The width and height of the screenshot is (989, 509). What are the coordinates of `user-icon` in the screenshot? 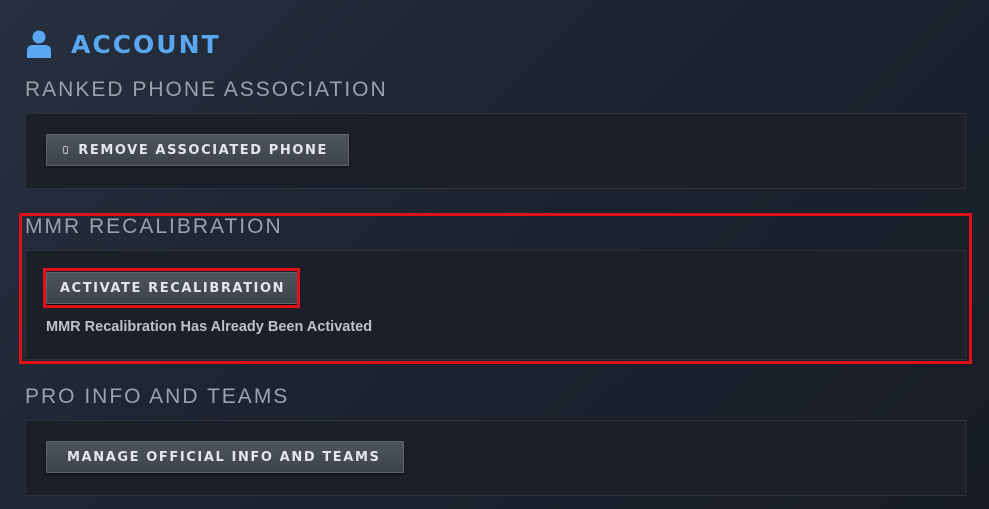 It's located at (39, 44).